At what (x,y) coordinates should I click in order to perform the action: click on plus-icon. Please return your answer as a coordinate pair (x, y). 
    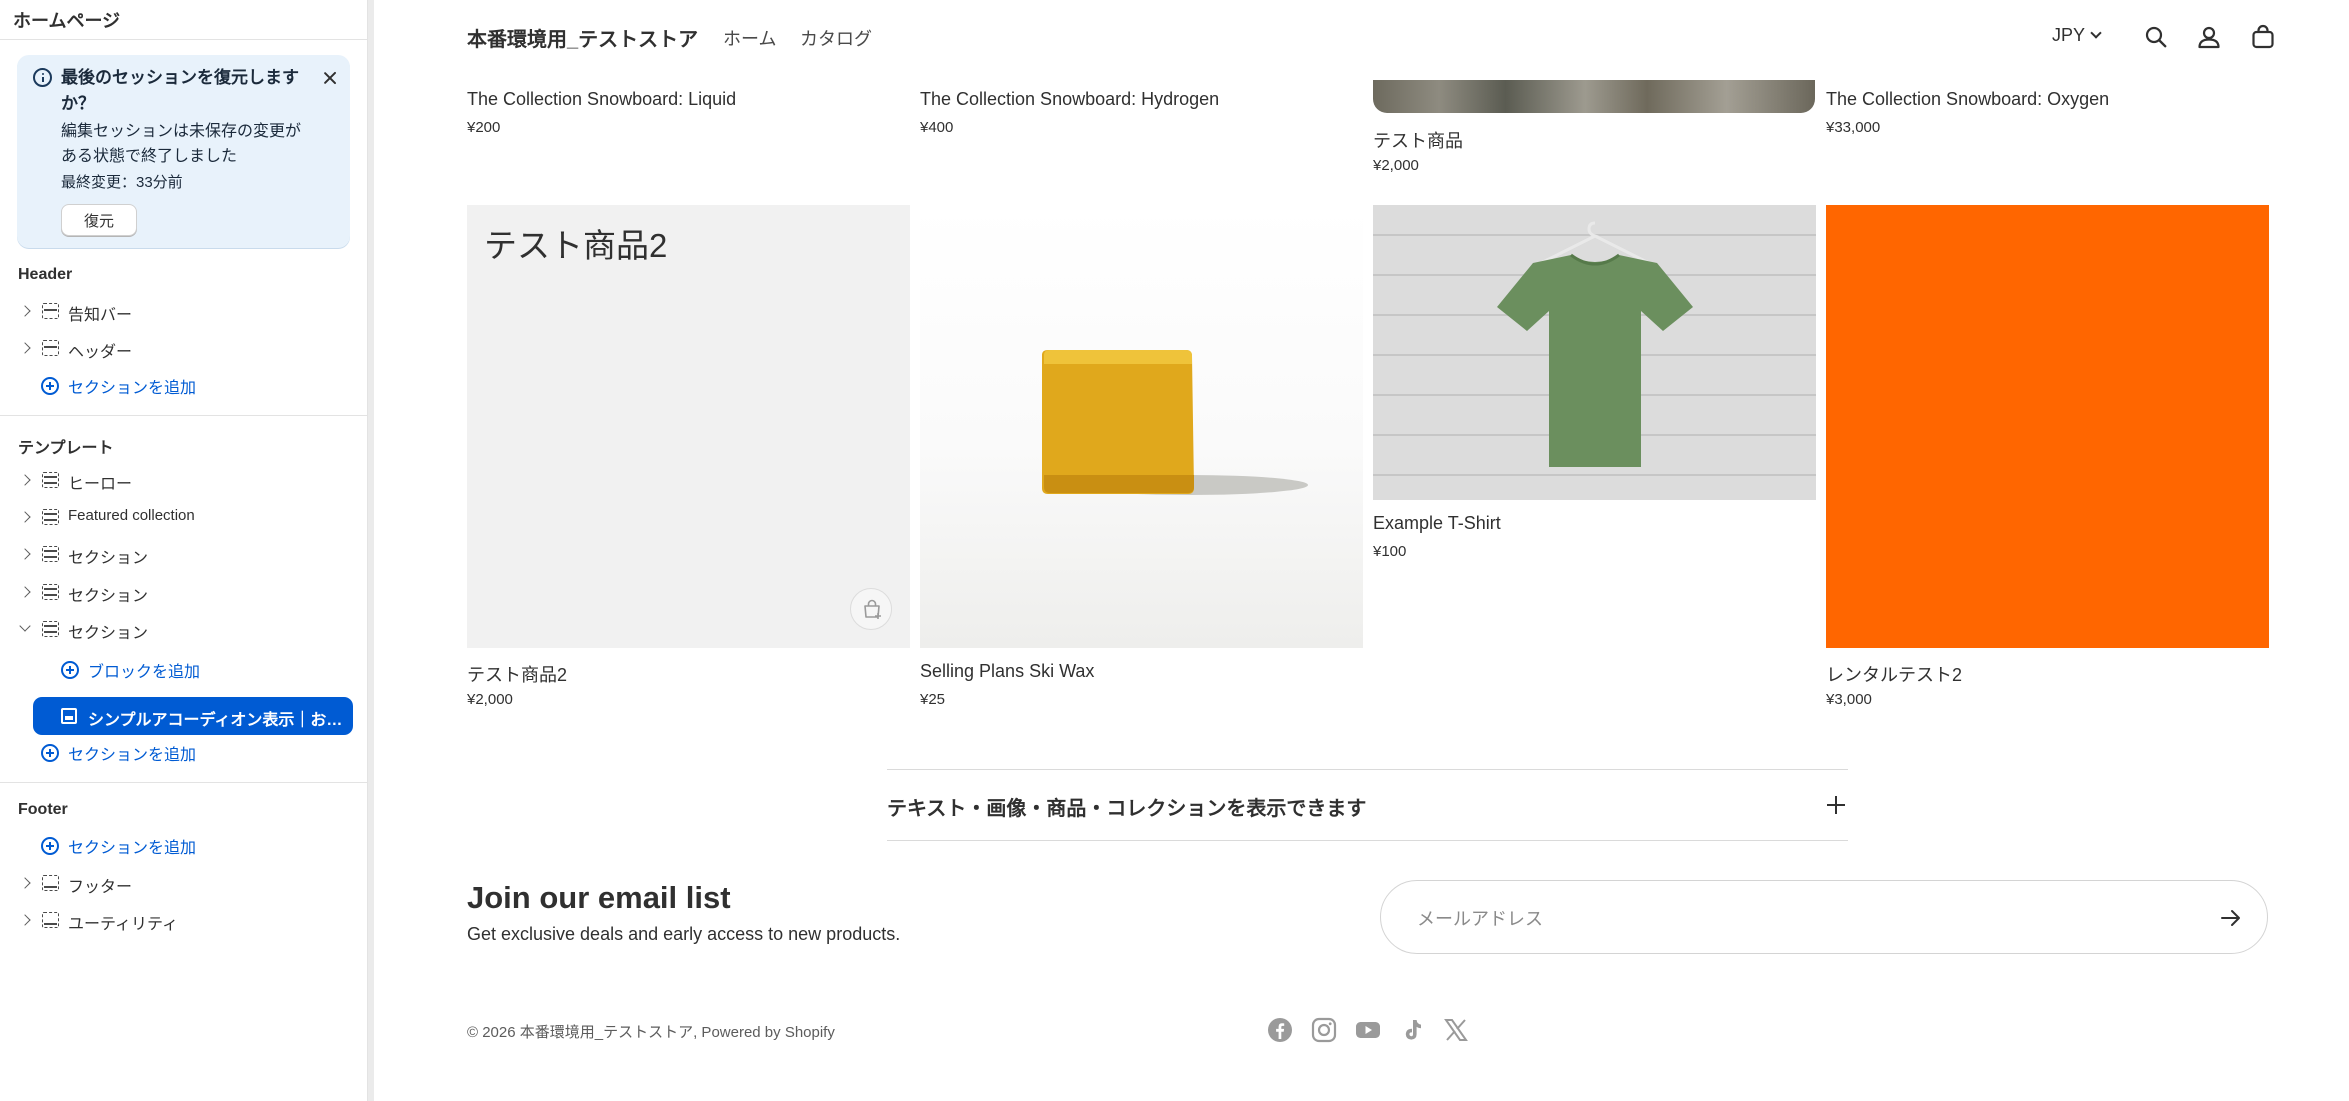
    Looking at the image, I should click on (1836, 805).